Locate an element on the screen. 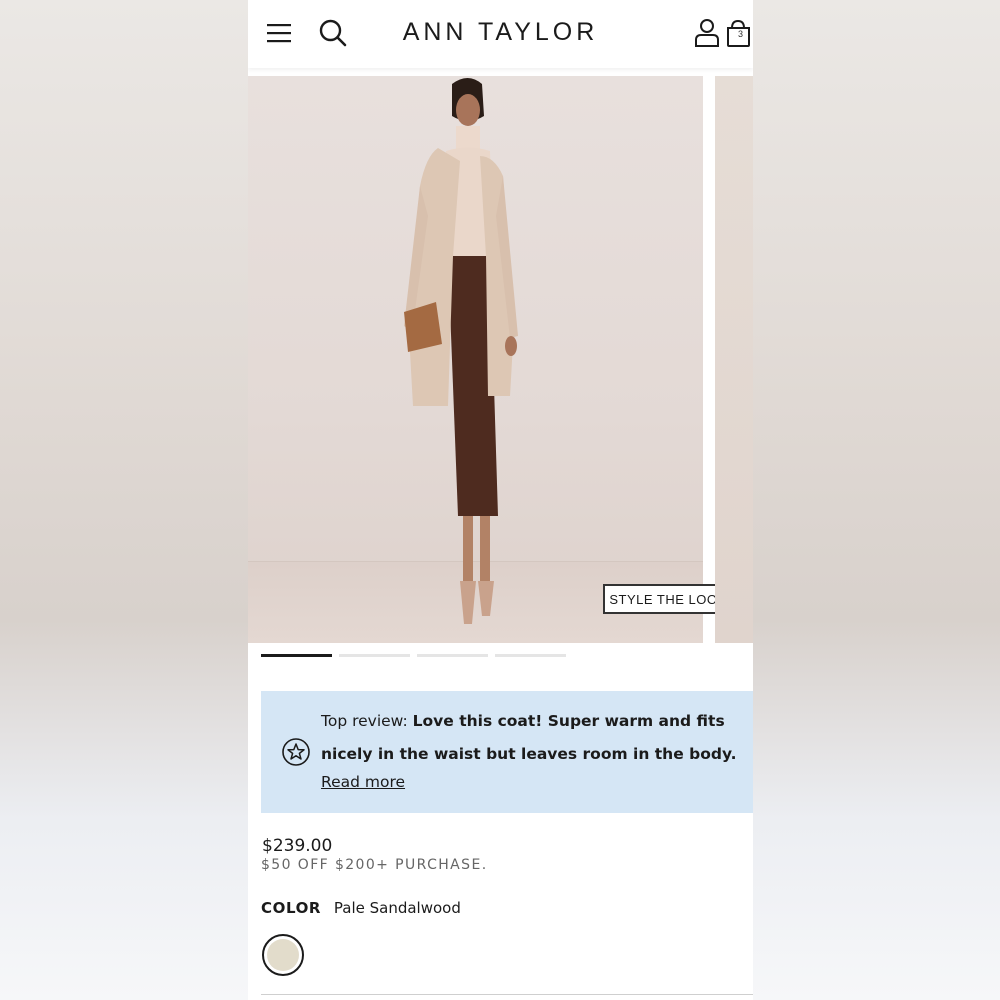 Image resolution: width=1000 pixels, height=1000 pixels. divider is located at coordinates (507, 994).